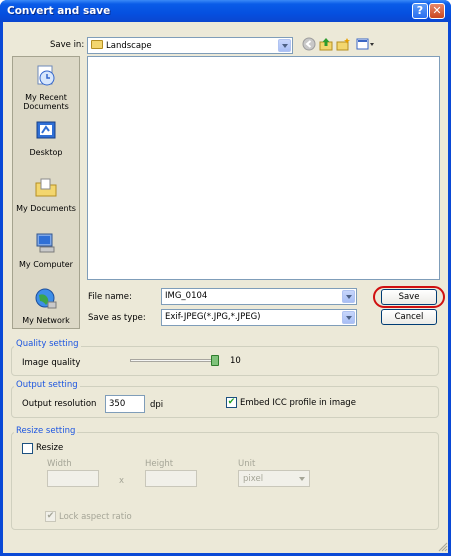 The image size is (451, 556). I want to click on desktop-icon, so click(46, 130).